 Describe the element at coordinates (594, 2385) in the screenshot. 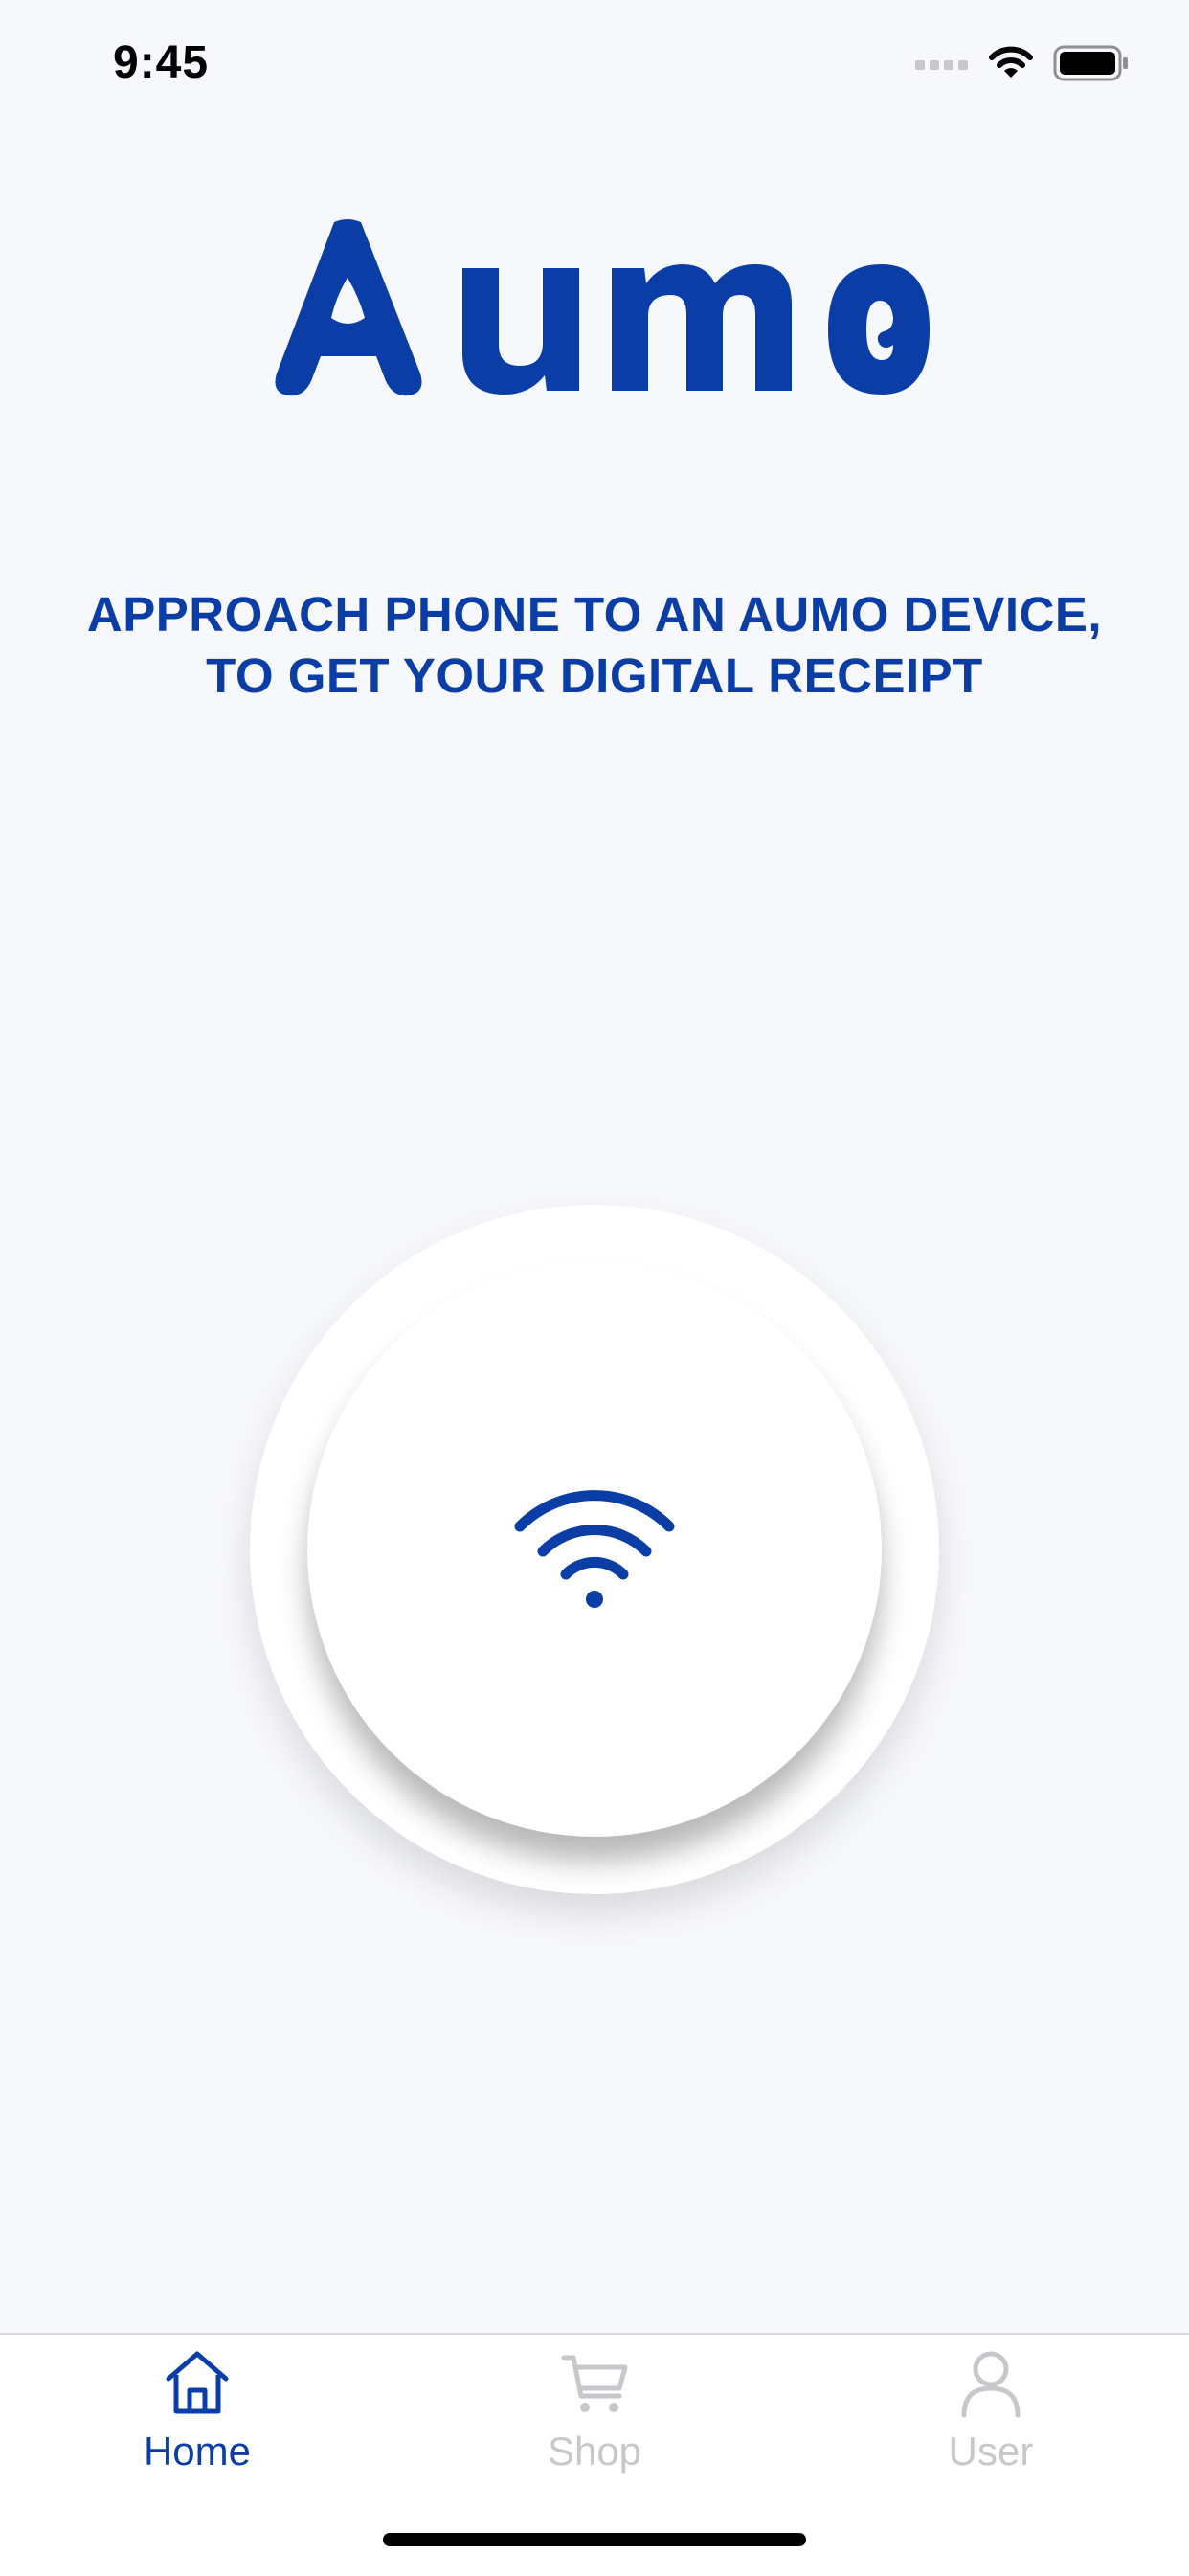

I see `cart-icon` at that location.